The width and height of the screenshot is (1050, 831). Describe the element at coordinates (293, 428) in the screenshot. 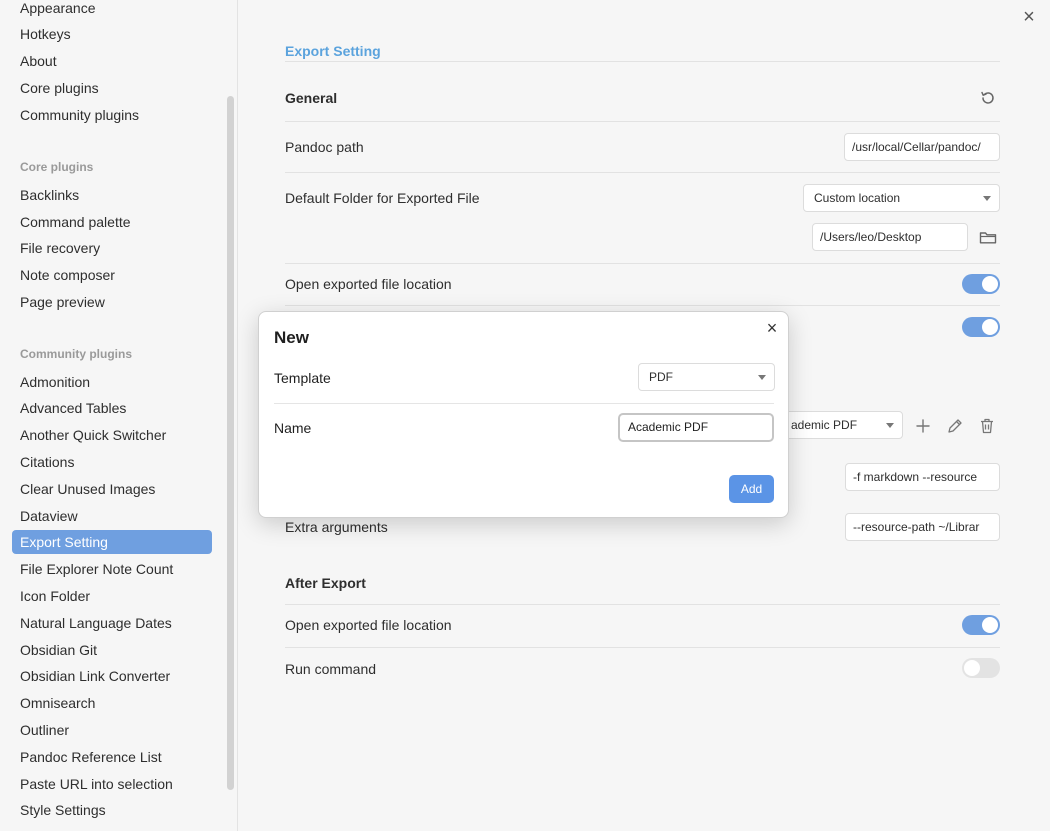

I see `name-label: Name` at that location.